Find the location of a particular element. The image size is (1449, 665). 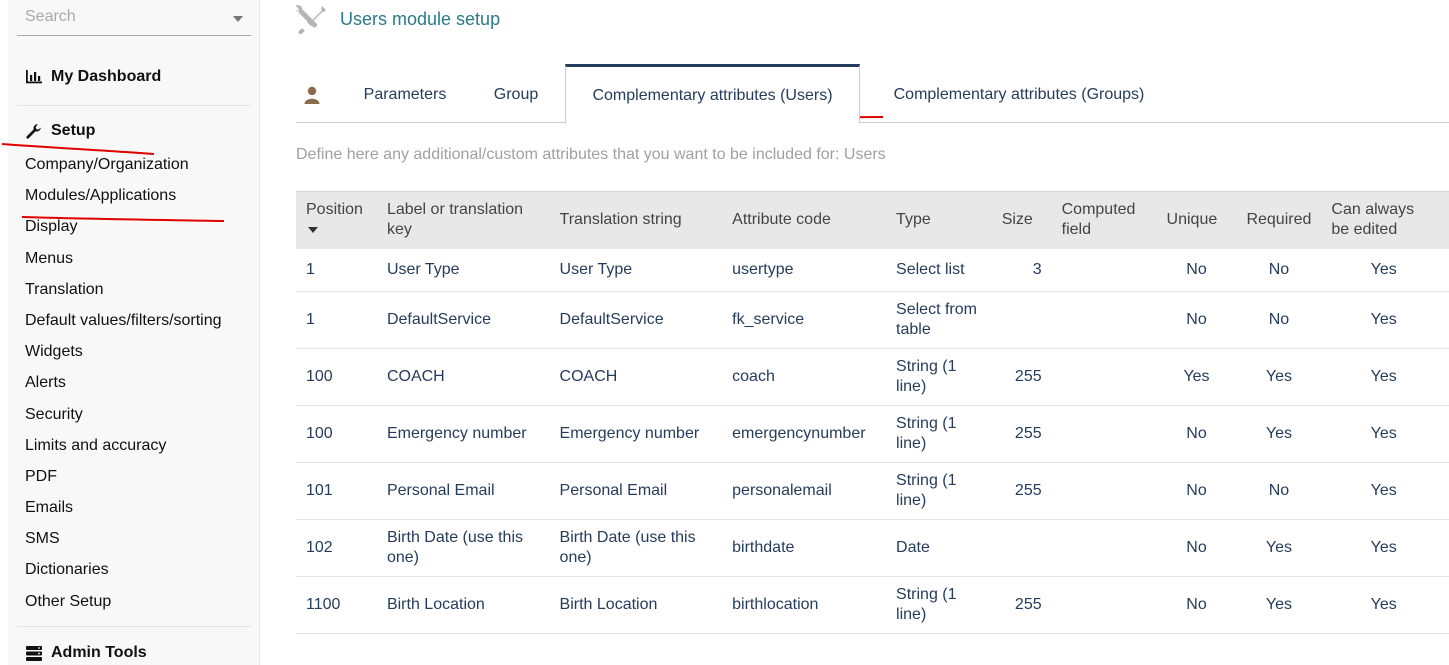

tools-icon is located at coordinates (311, 19).